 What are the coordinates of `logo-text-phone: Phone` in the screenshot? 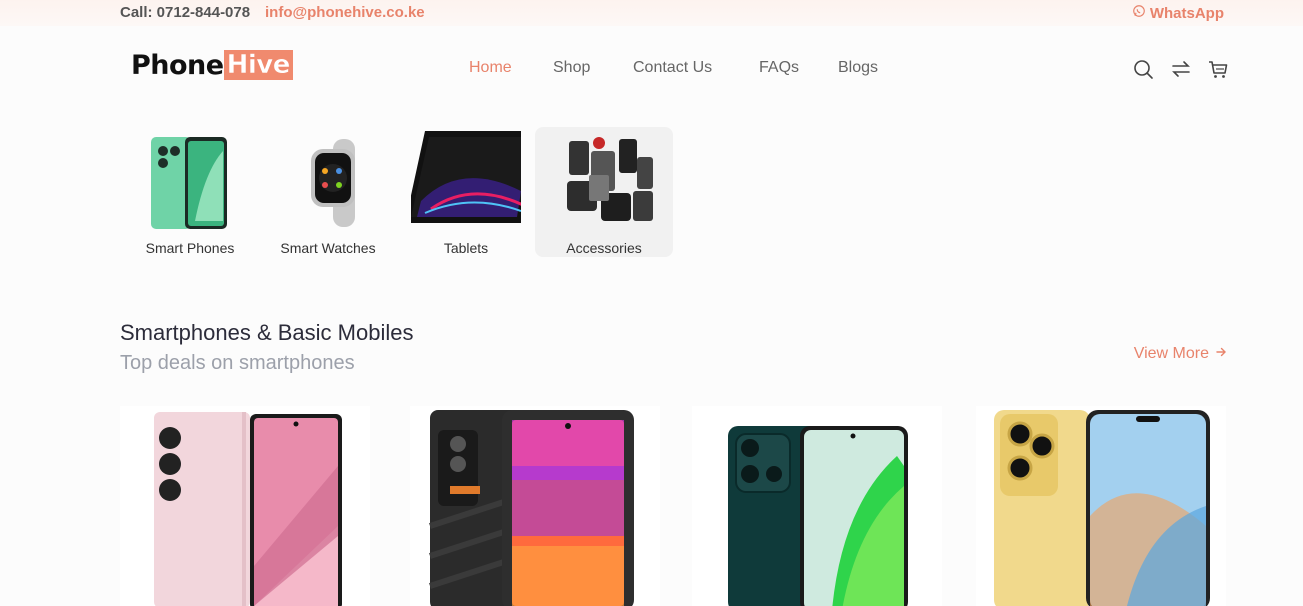 It's located at (177, 65).